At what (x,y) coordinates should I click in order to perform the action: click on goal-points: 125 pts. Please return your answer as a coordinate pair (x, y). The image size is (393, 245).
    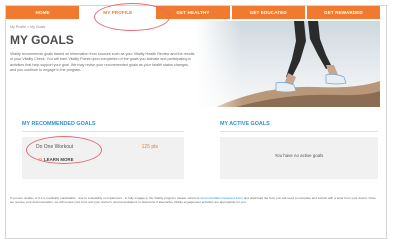
    Looking at the image, I should click on (149, 147).